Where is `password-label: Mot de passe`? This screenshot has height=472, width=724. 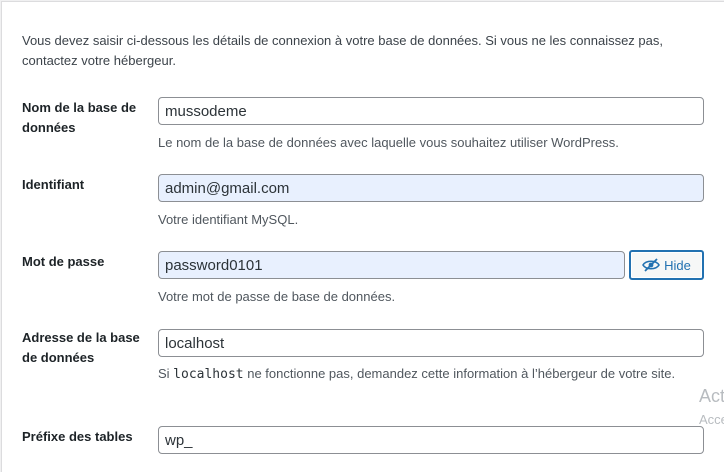
password-label: Mot de passe is located at coordinates (63, 261).